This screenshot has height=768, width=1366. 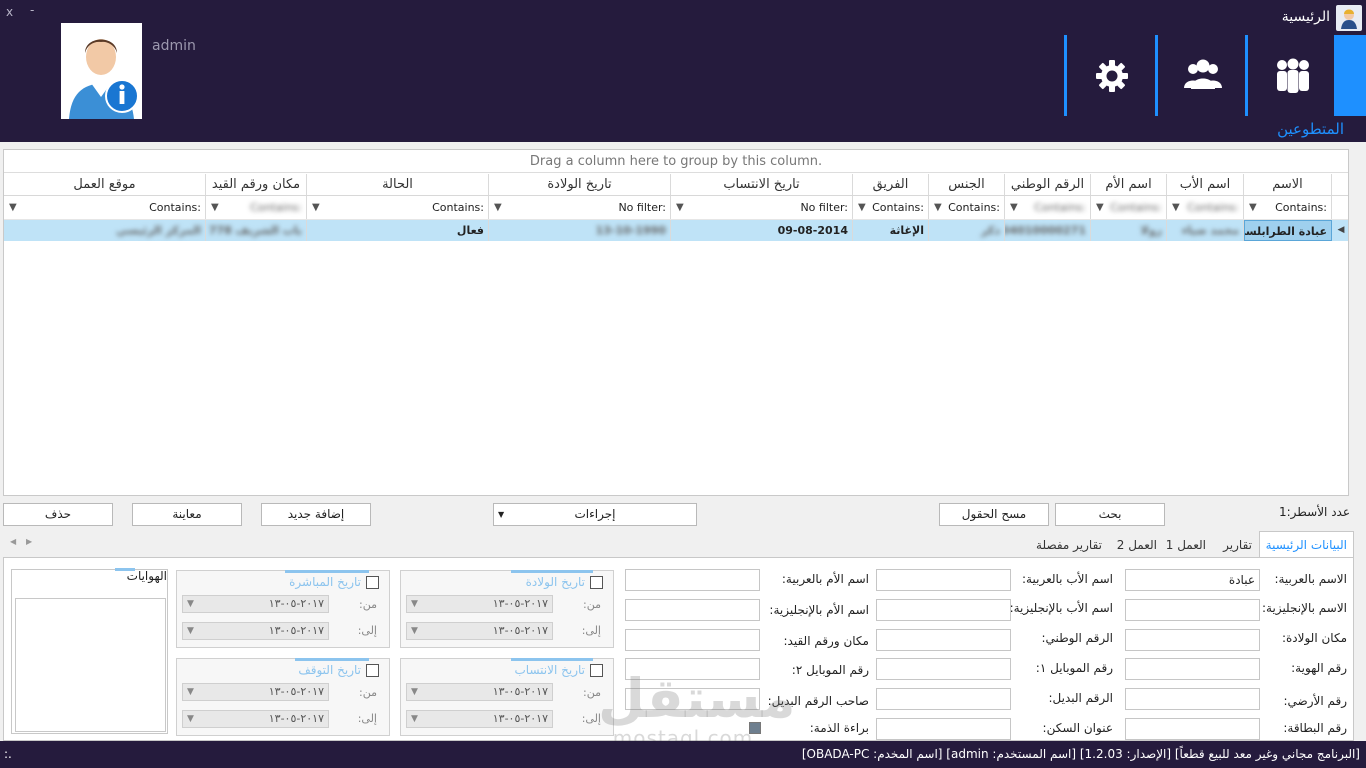 What do you see at coordinates (479, 692) in the screenshot?
I see `join-date-from-picker: ٢٠١٧-٠٥-١٣ ▼` at bounding box center [479, 692].